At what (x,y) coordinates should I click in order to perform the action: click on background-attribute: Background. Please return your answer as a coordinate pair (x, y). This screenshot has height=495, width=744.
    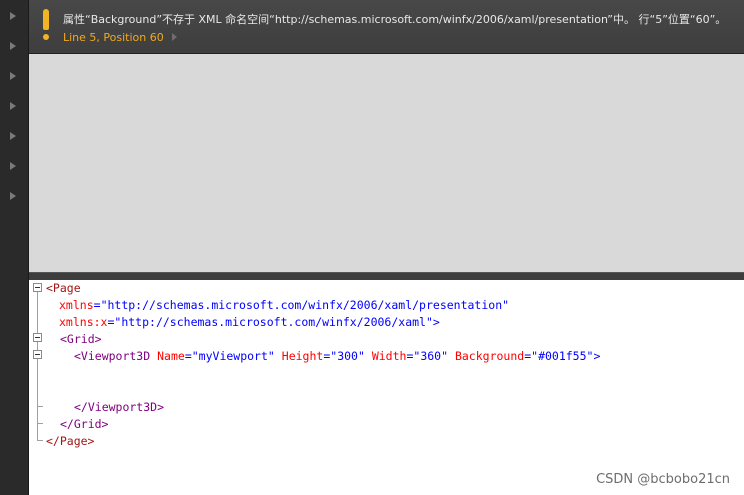
    Looking at the image, I should click on (489, 356).